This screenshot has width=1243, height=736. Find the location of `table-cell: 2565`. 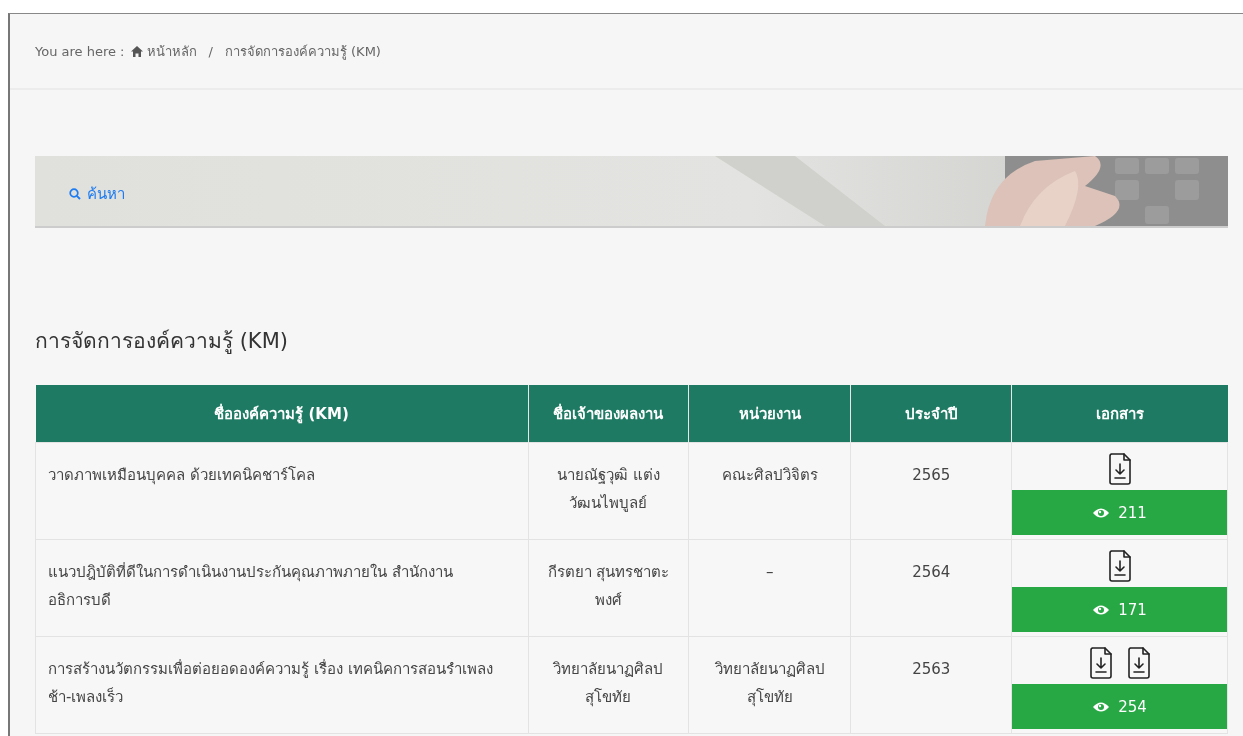

table-cell: 2565 is located at coordinates (931, 491).